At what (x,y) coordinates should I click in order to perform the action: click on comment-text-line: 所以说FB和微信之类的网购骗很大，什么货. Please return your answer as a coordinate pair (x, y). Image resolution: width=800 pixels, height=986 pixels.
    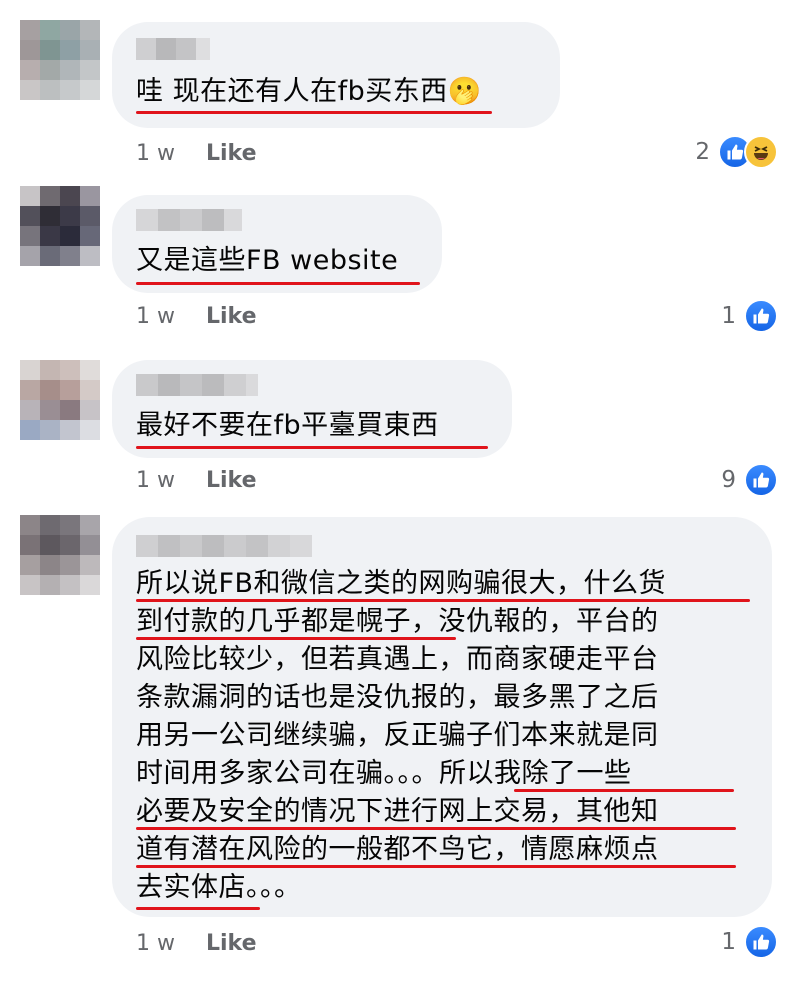
    Looking at the image, I should click on (401, 583).